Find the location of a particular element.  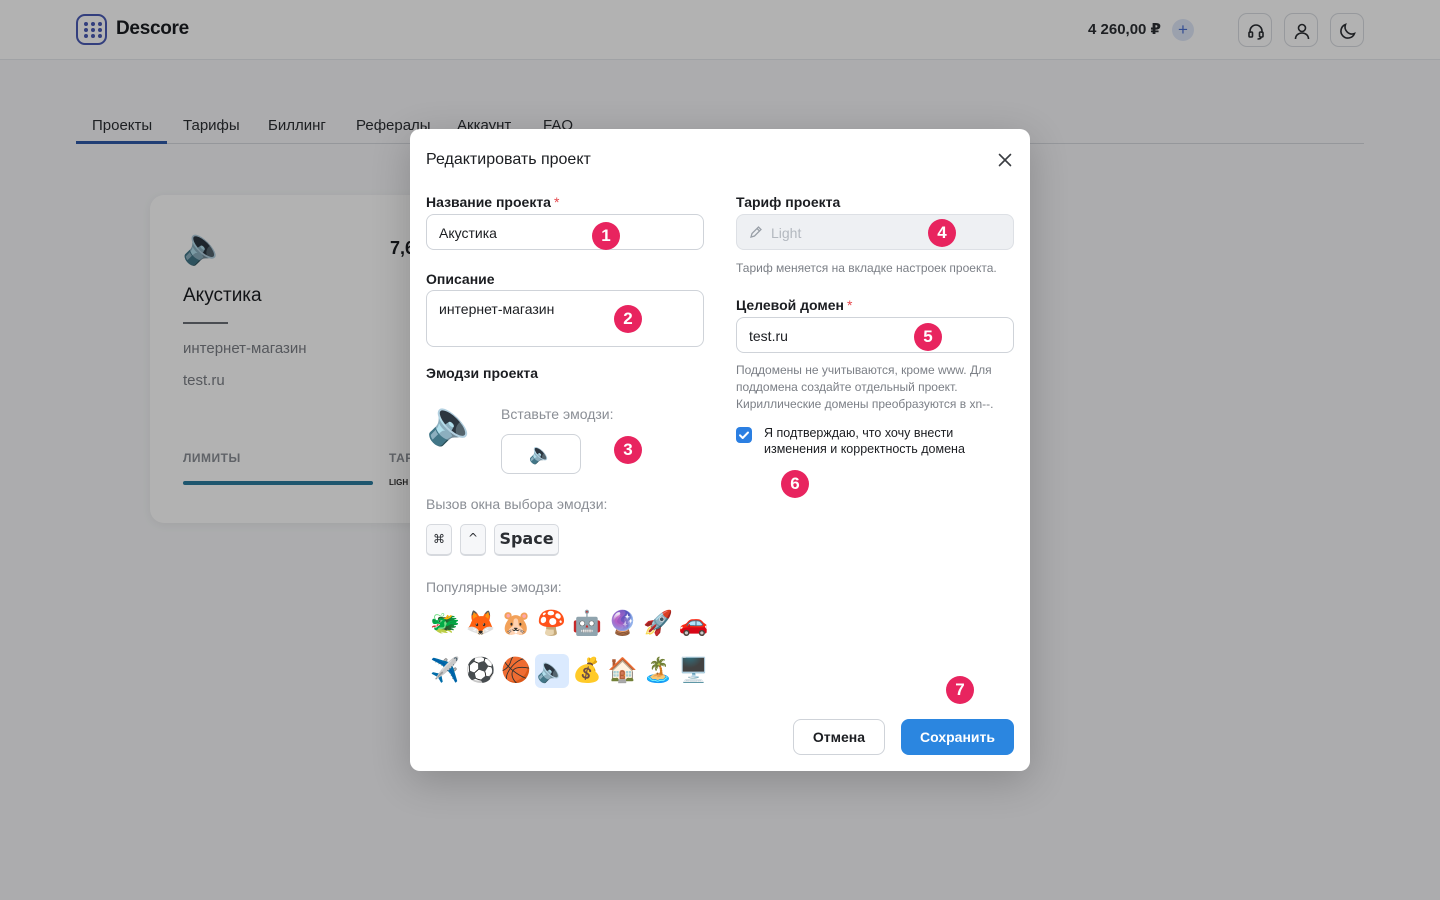

emoji-option: 🔮 is located at coordinates (623, 624).